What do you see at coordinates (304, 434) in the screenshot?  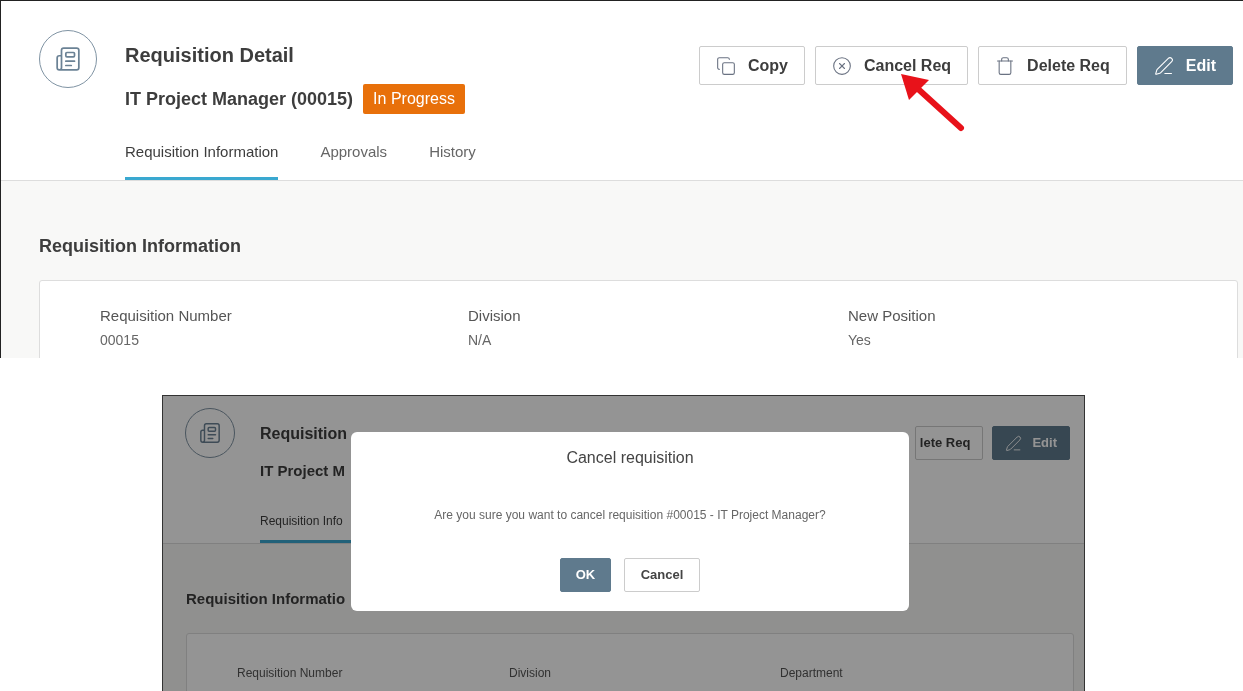 I see `page-title: Requisition` at bounding box center [304, 434].